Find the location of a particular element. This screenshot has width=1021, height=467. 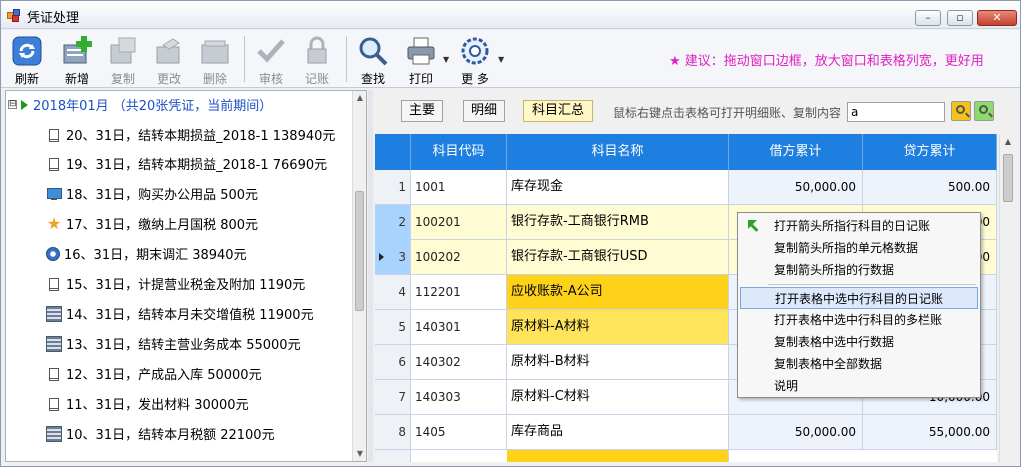

tree-item: 11、31日，发出材料 30000元 is located at coordinates (147, 404).